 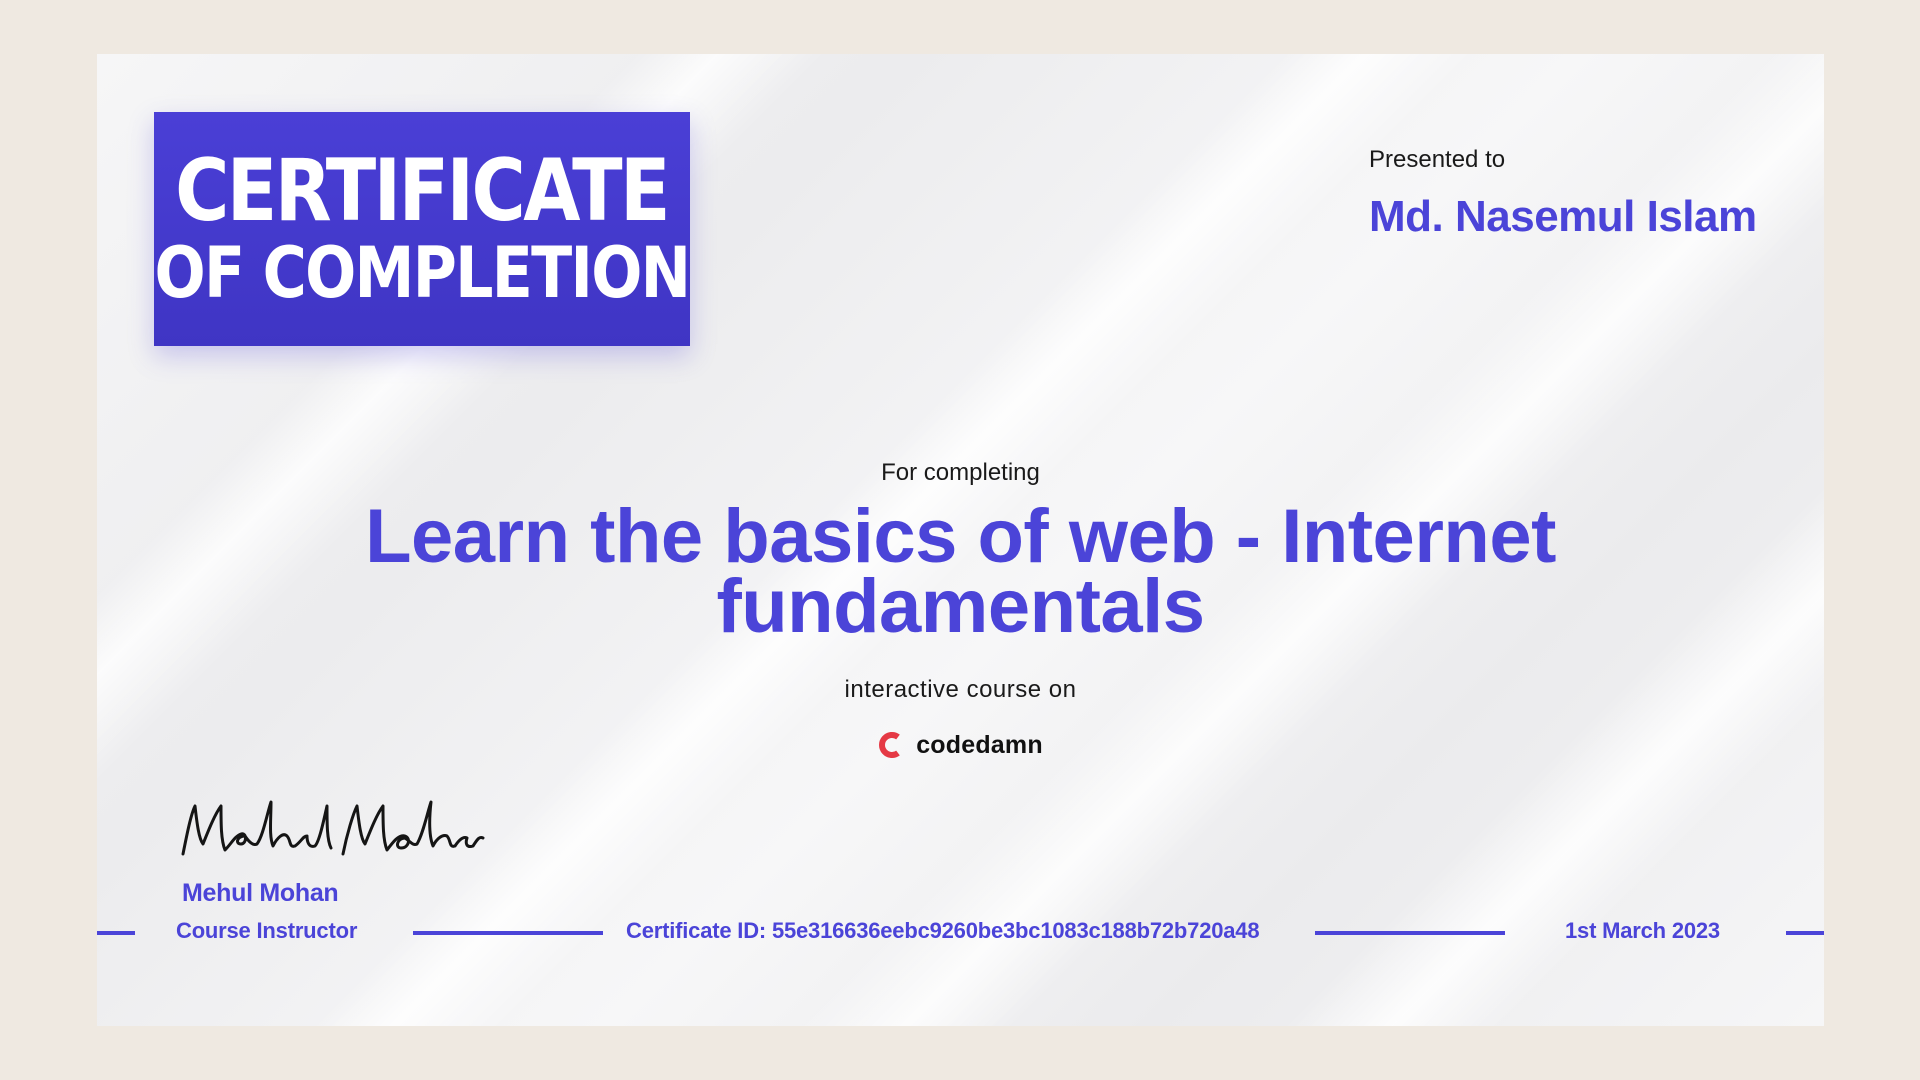 What do you see at coordinates (423, 273) in the screenshot?
I see `certificate-title-line2: OF COMPLETION` at bounding box center [423, 273].